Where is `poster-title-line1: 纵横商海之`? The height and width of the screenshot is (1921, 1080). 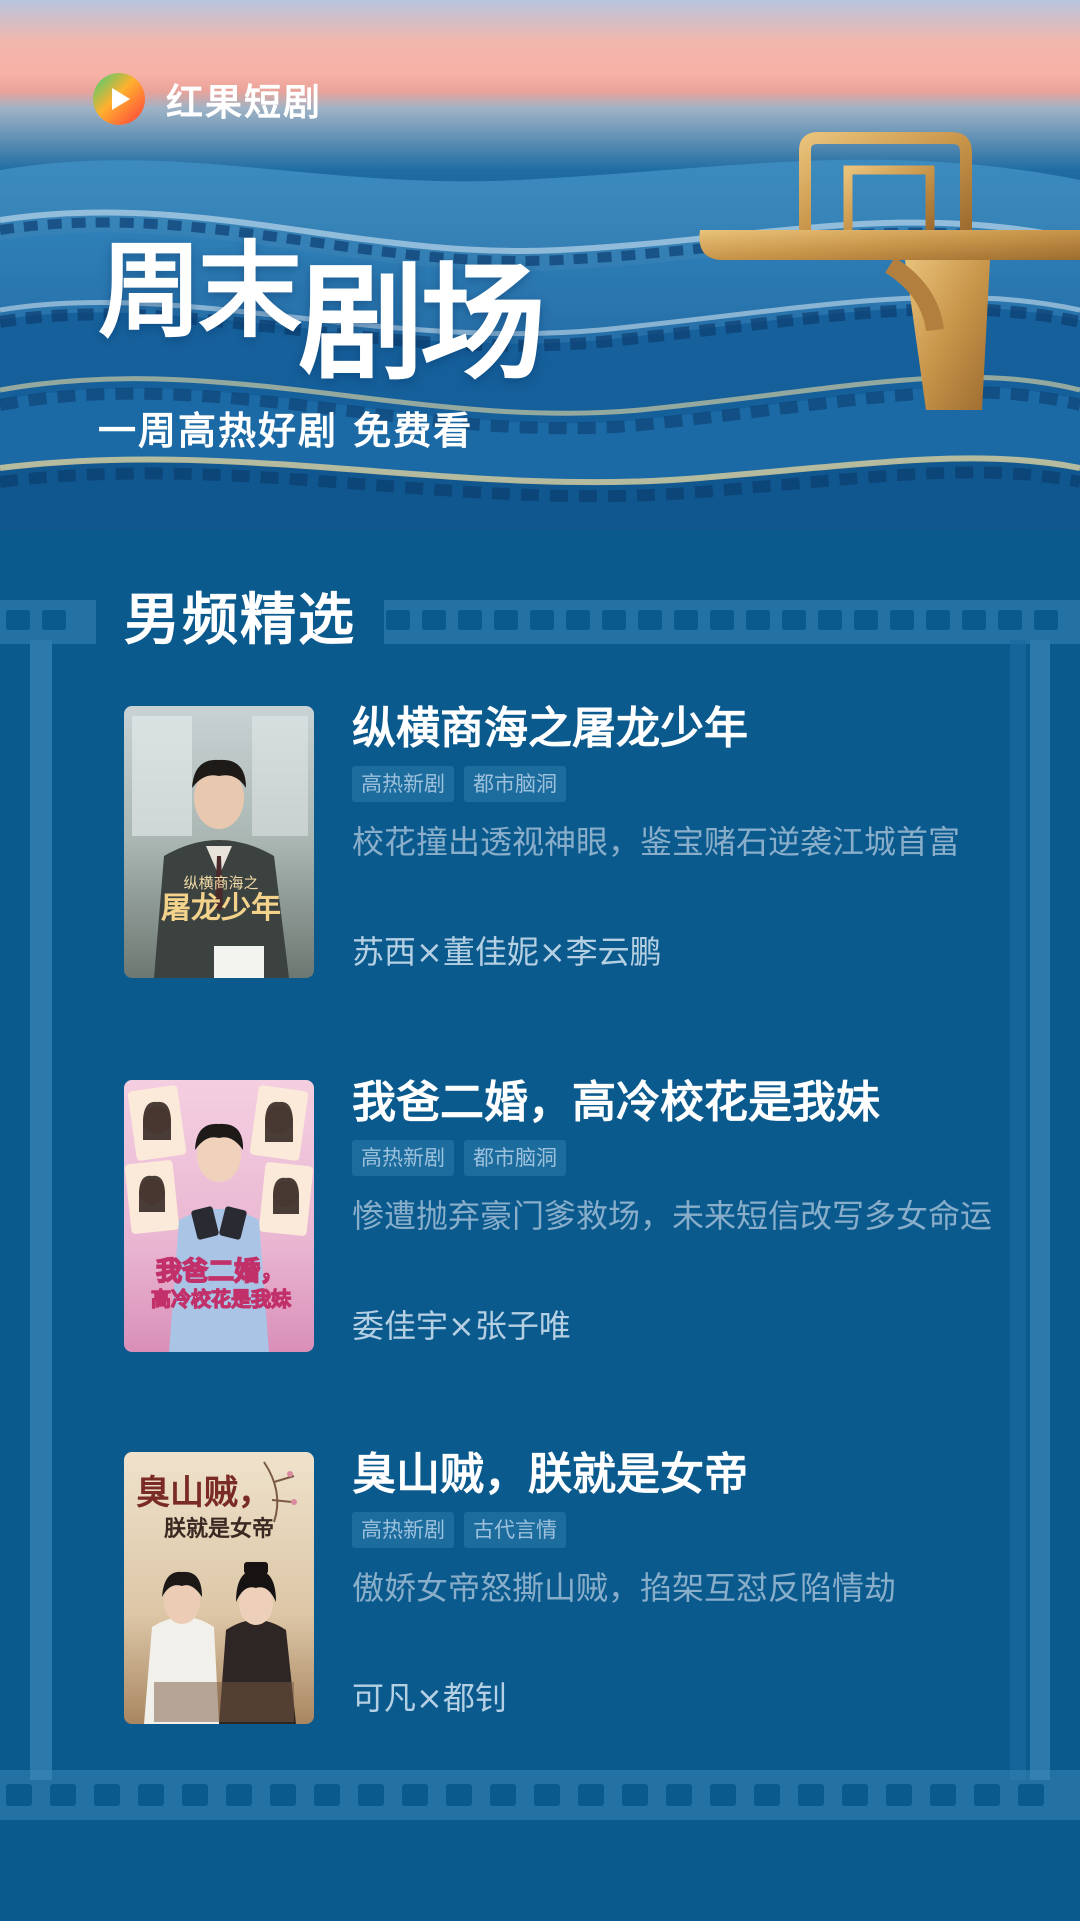 poster-title-line1: 纵横商海之 is located at coordinates (220, 883).